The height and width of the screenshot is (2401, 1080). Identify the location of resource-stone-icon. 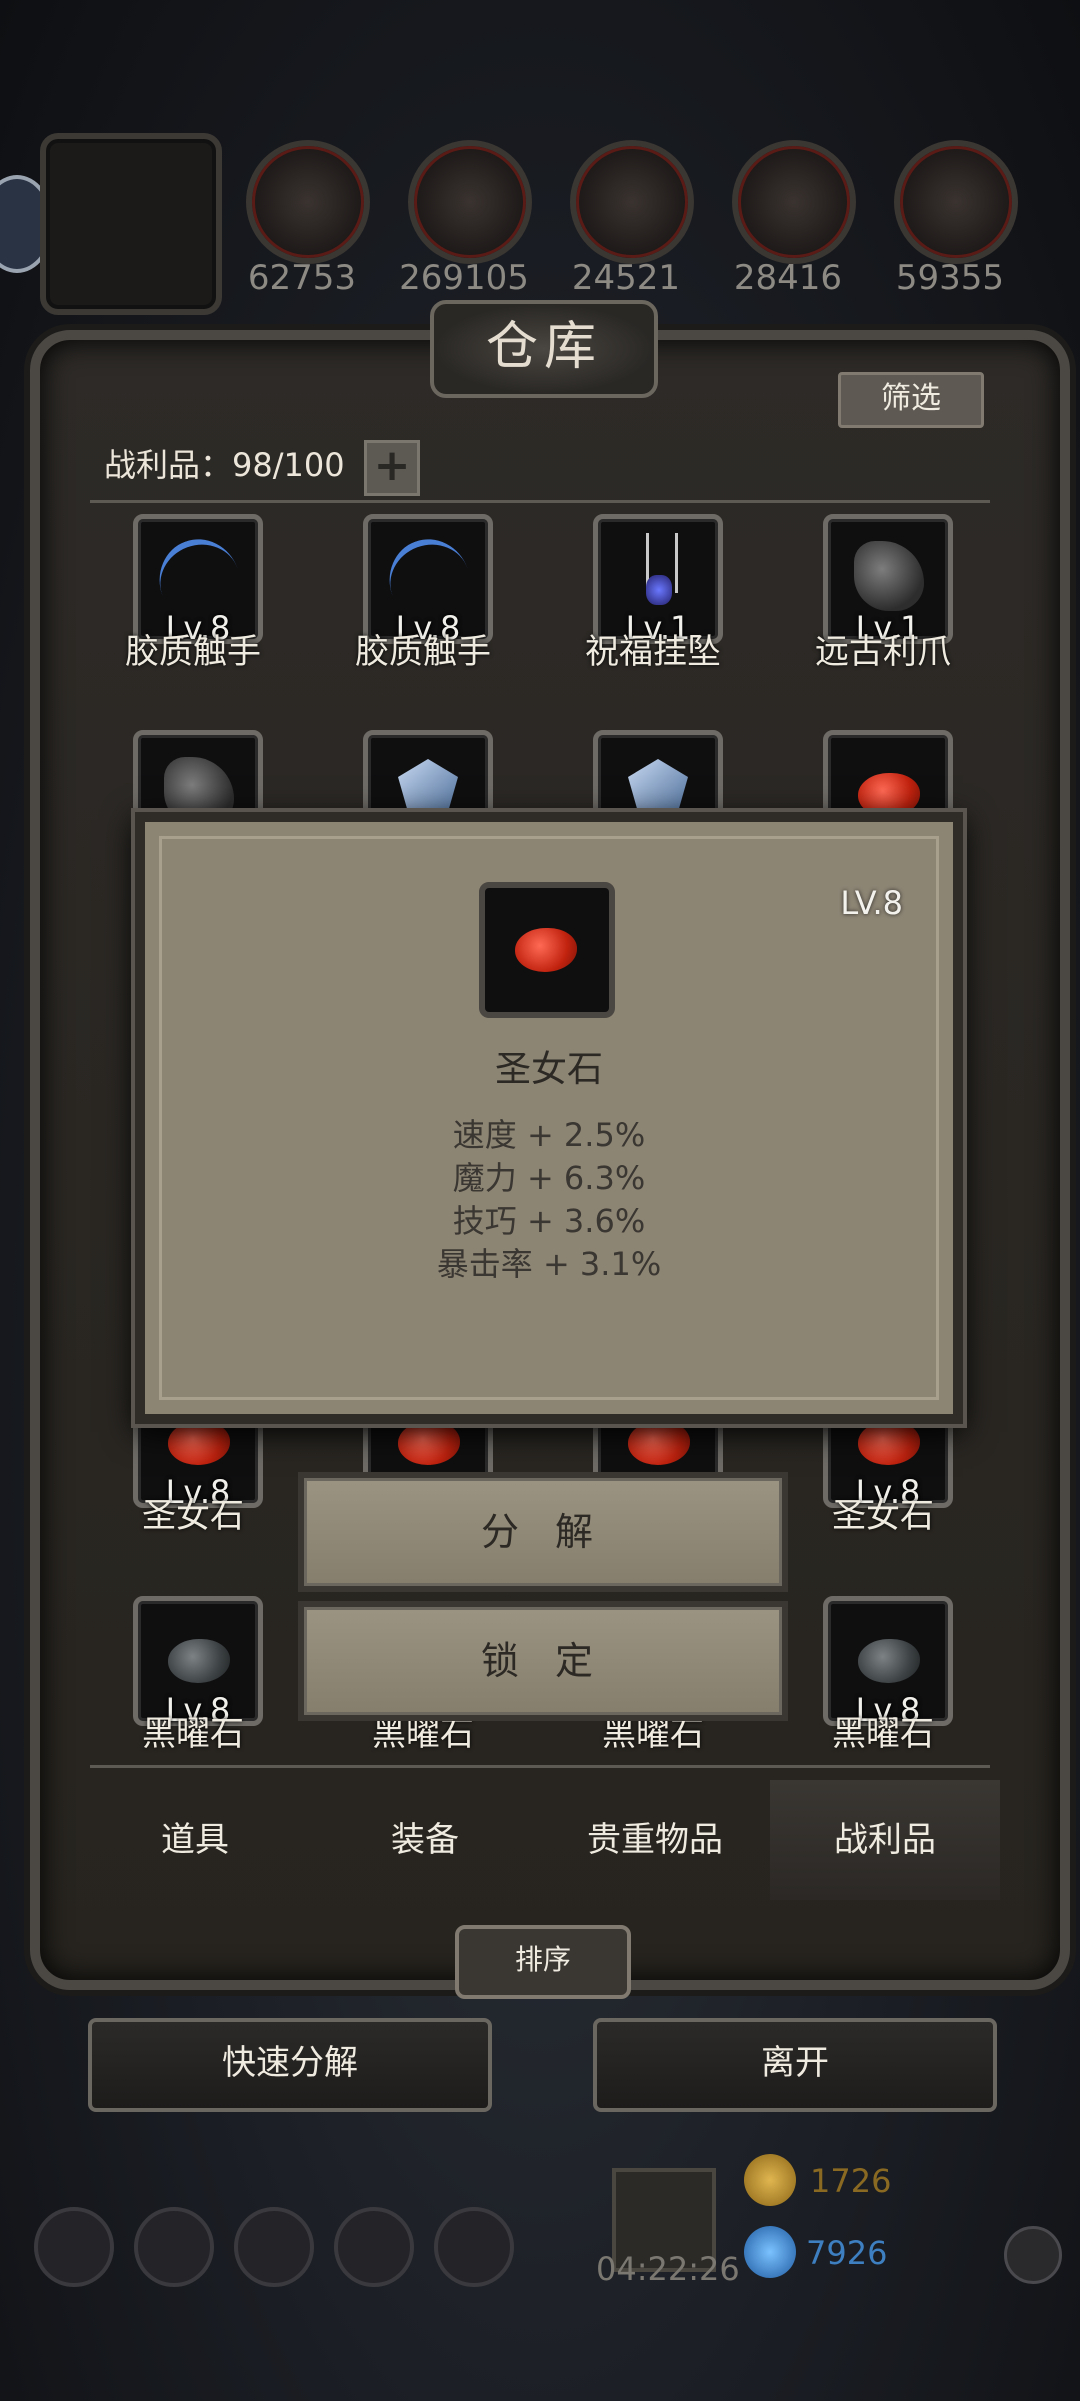
(632, 202).